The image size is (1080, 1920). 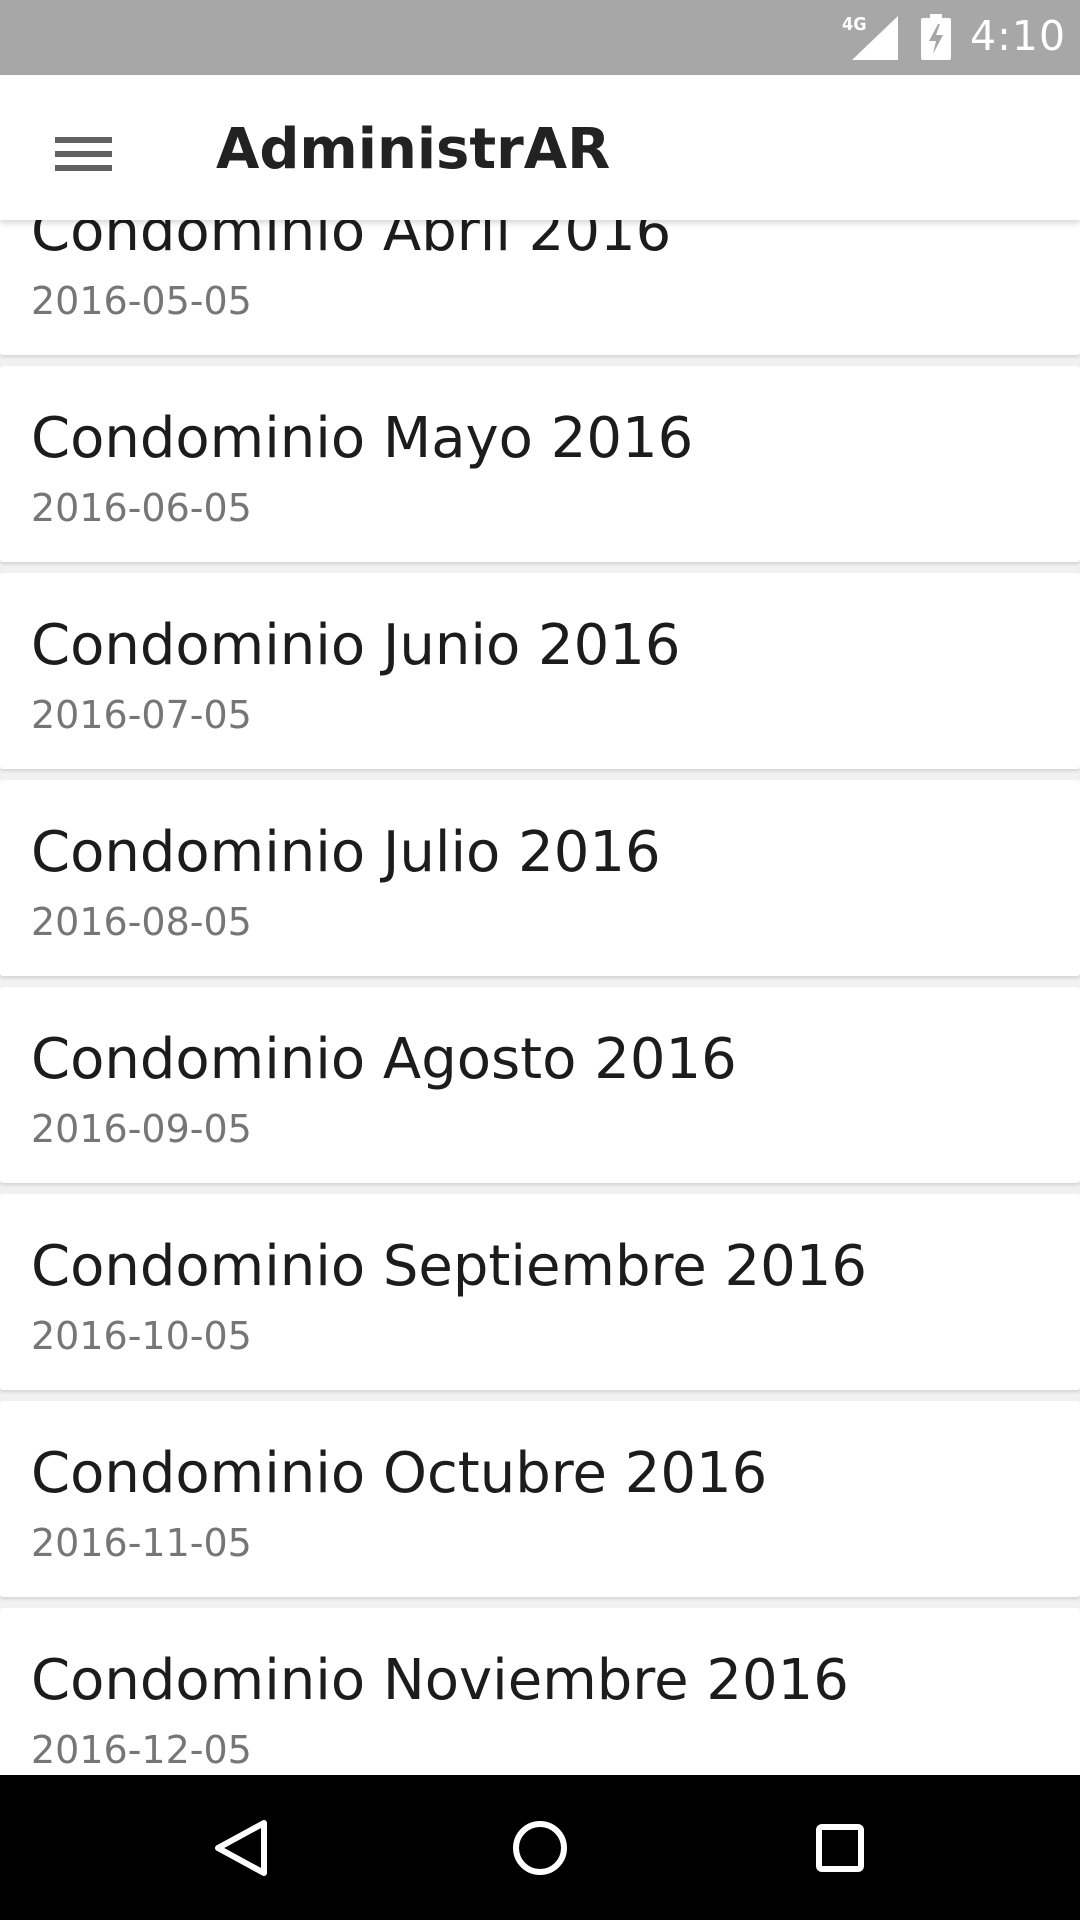 I want to click on list-item-date: 2016-08-05, so click(x=141, y=922).